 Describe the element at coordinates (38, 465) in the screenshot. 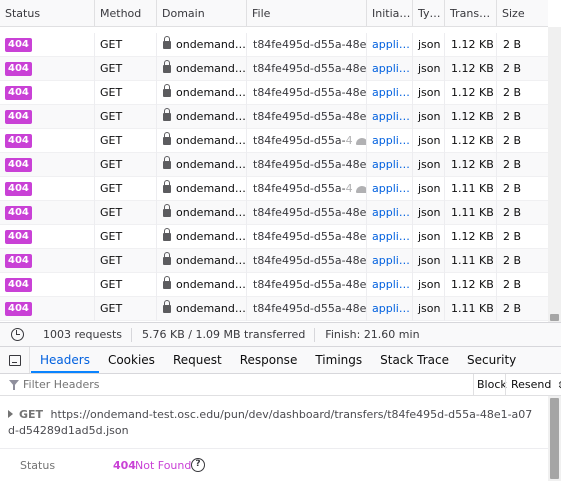

I see `status-label: Status` at that location.